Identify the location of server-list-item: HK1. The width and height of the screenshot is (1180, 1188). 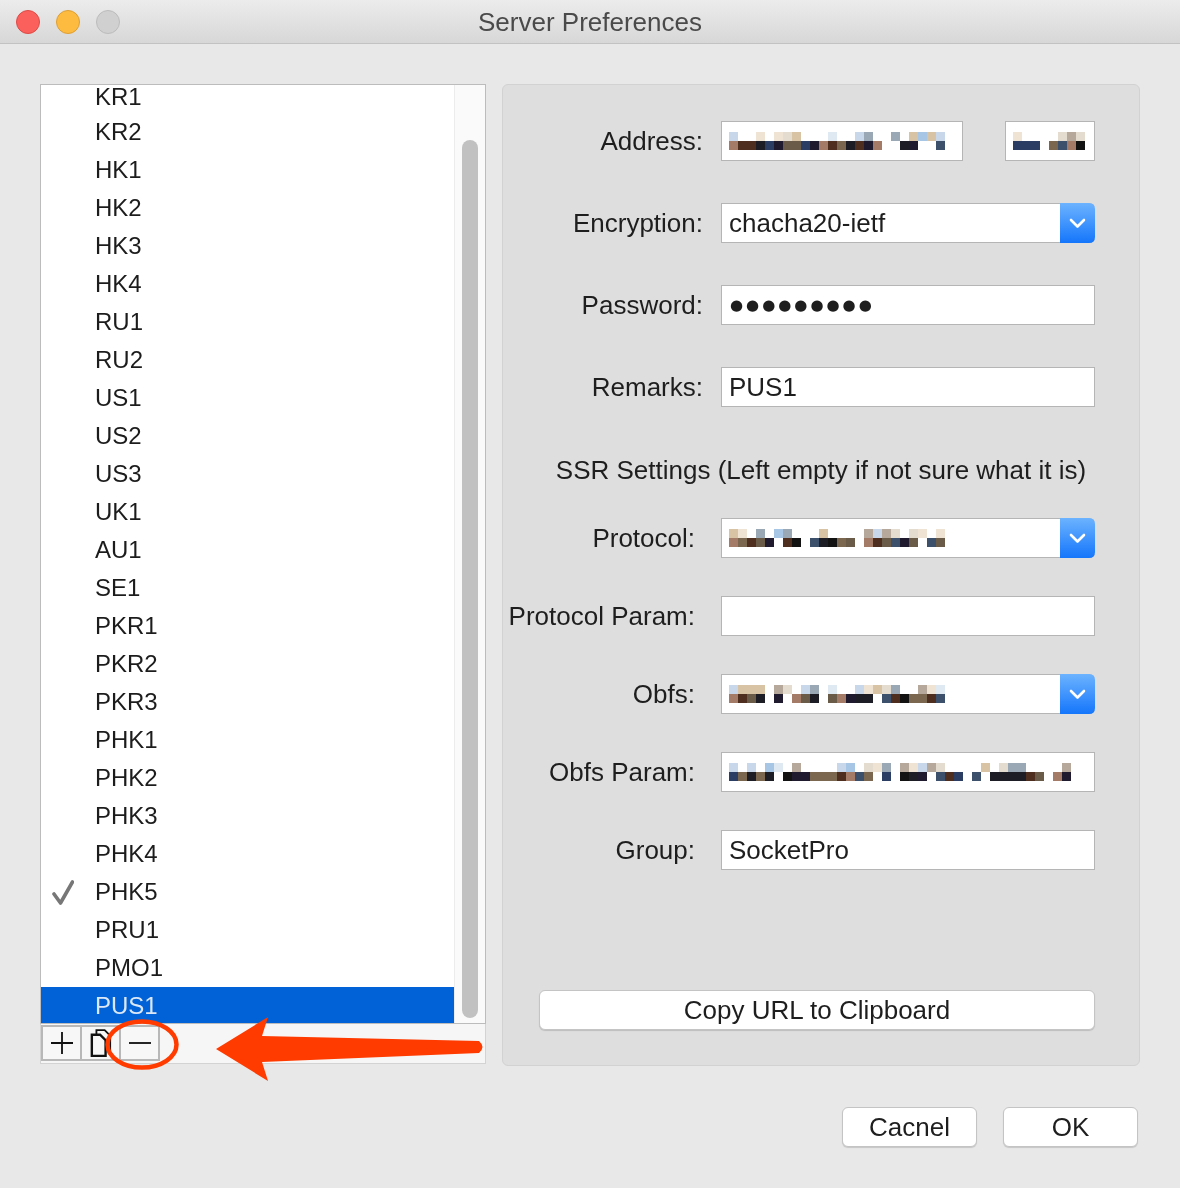
(247, 170).